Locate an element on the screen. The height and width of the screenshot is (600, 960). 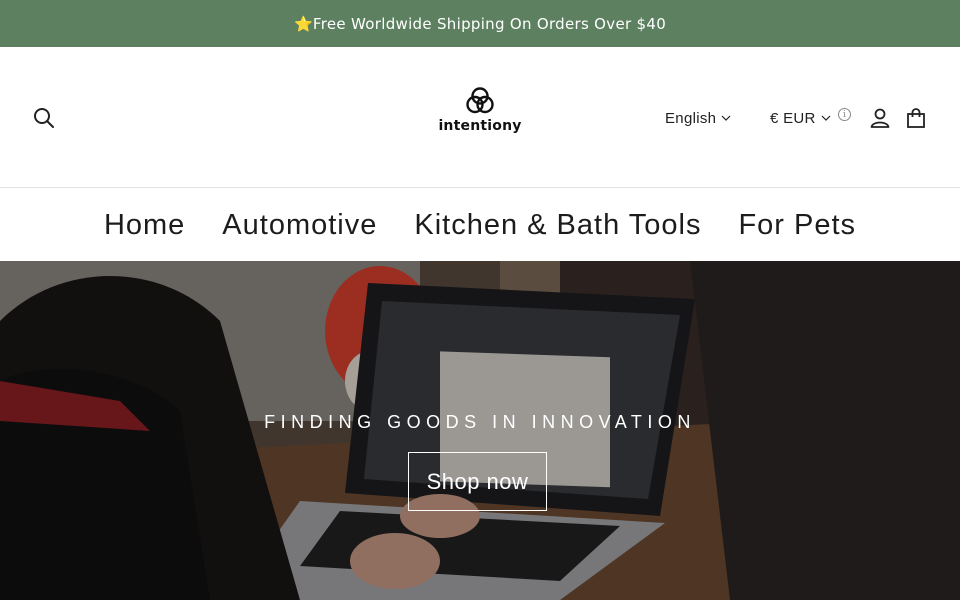
site-logo: intentiony is located at coordinates (480, 112).